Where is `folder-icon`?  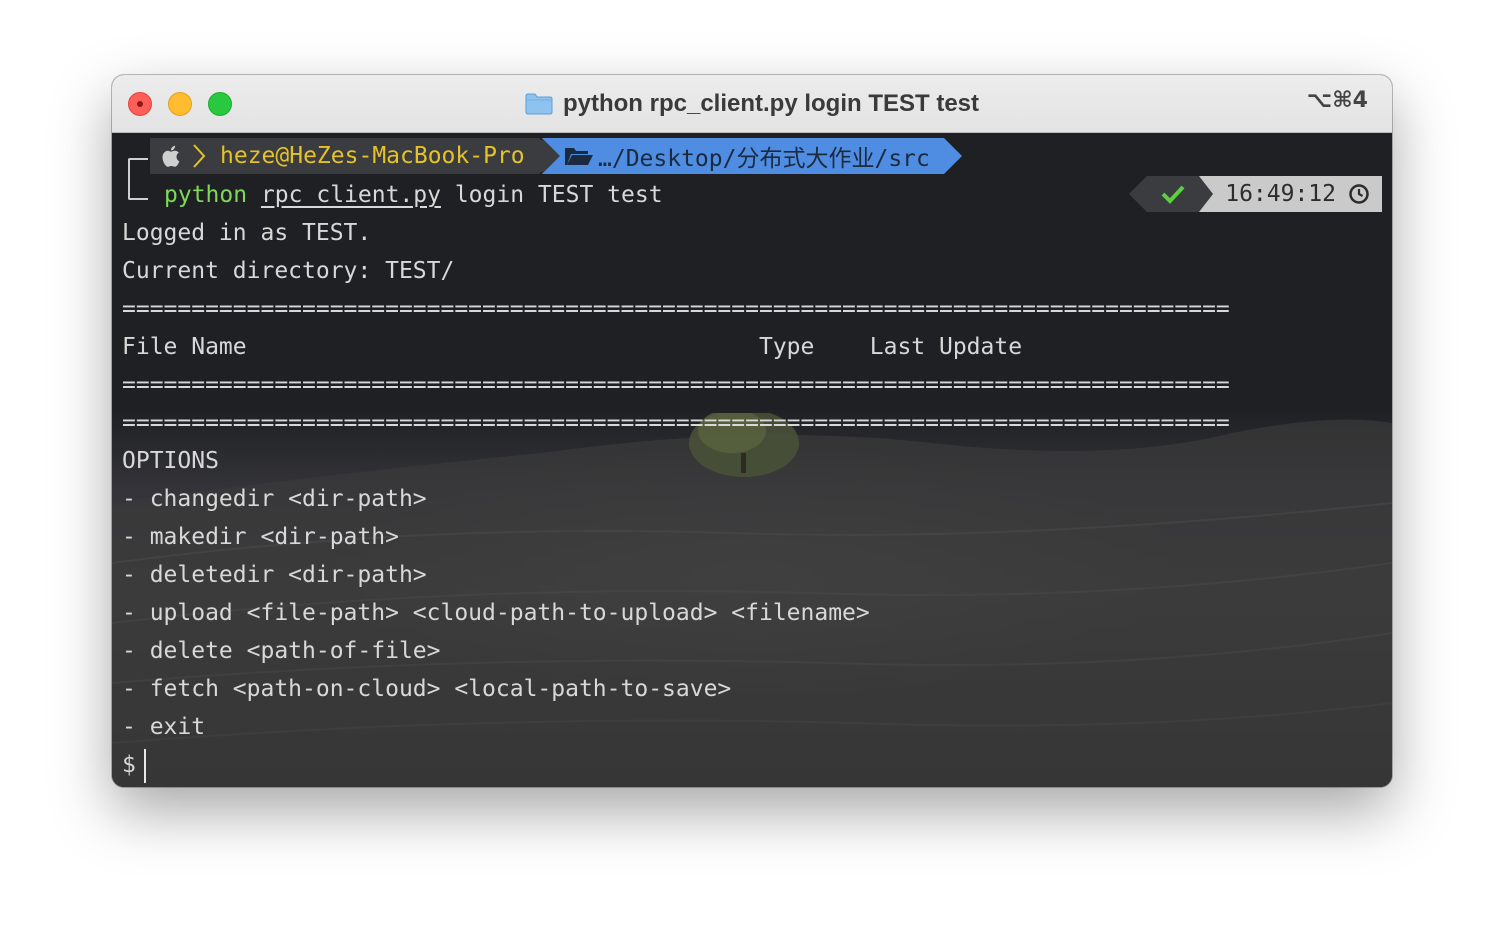 folder-icon is located at coordinates (539, 103).